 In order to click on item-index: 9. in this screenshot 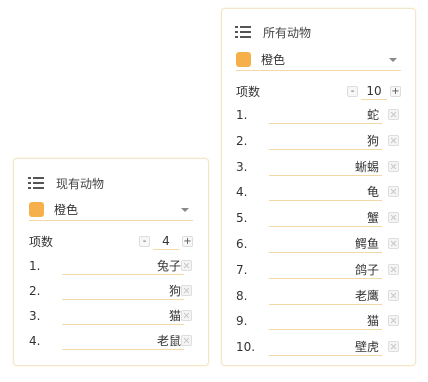, I will do `click(242, 321)`.